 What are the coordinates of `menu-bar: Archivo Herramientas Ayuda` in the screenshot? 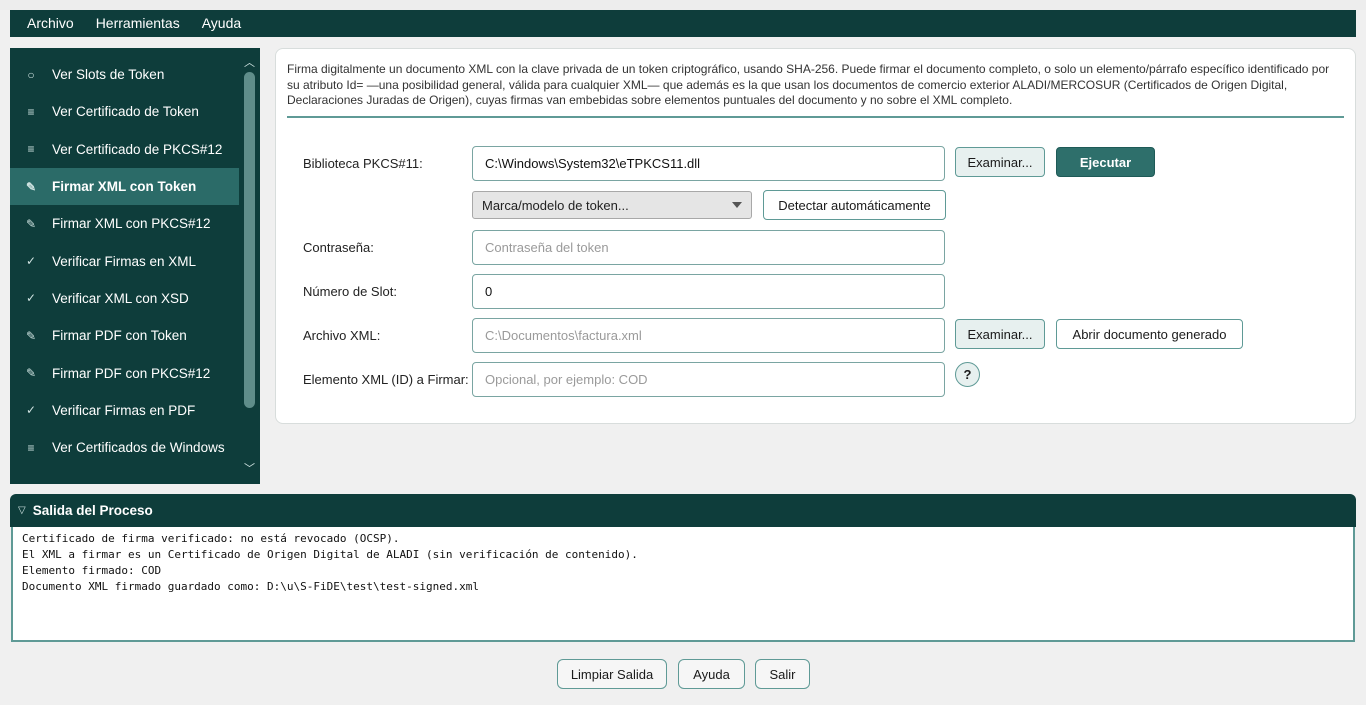 It's located at (683, 23).